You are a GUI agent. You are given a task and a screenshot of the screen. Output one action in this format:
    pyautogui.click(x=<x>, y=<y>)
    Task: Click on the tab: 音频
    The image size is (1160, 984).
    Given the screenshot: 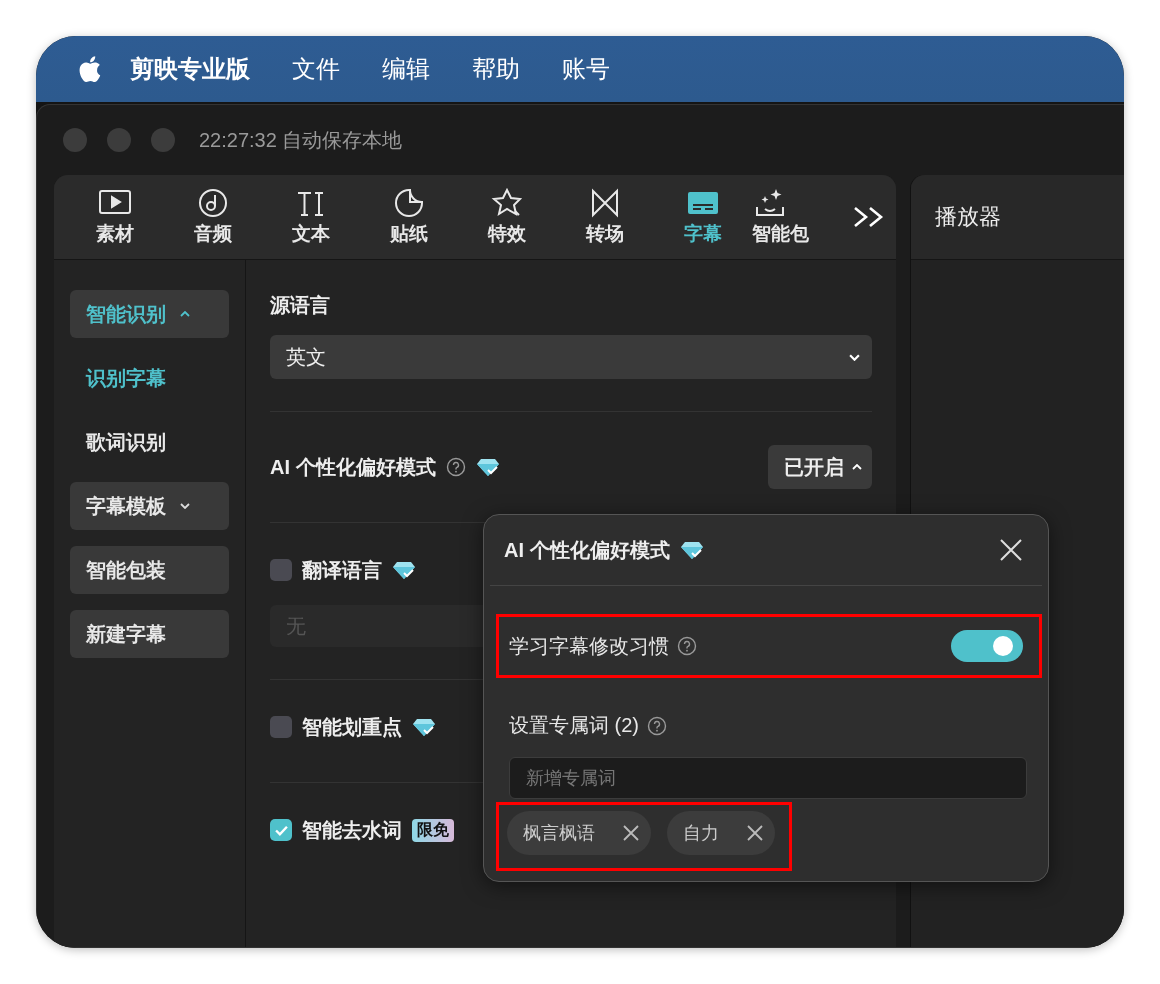 What is the action you would take?
    pyautogui.click(x=213, y=217)
    